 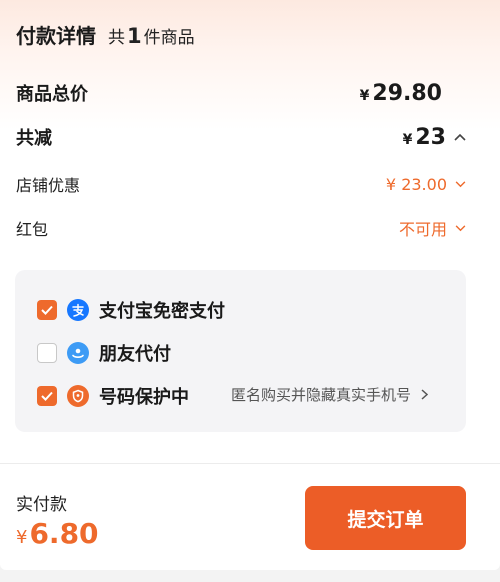 What do you see at coordinates (47, 396) in the screenshot?
I see `number-protection-checkbox` at bounding box center [47, 396].